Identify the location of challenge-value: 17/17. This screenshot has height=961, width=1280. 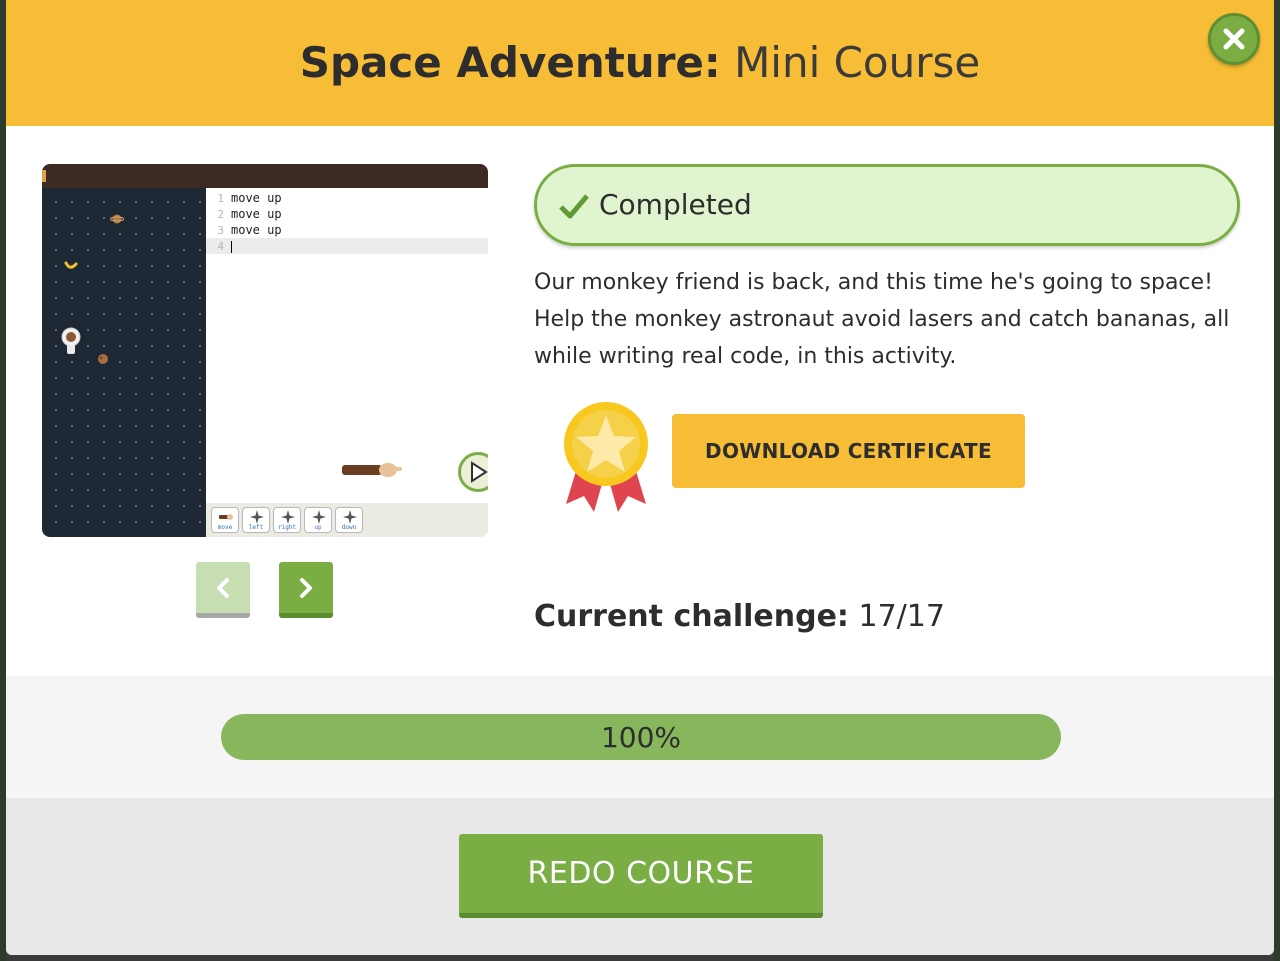
(901, 616).